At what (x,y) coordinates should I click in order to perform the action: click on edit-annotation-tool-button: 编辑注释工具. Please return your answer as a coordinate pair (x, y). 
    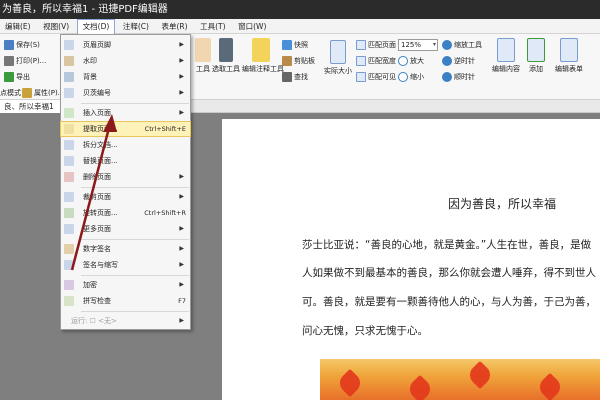
    Looking at the image, I should click on (263, 56).